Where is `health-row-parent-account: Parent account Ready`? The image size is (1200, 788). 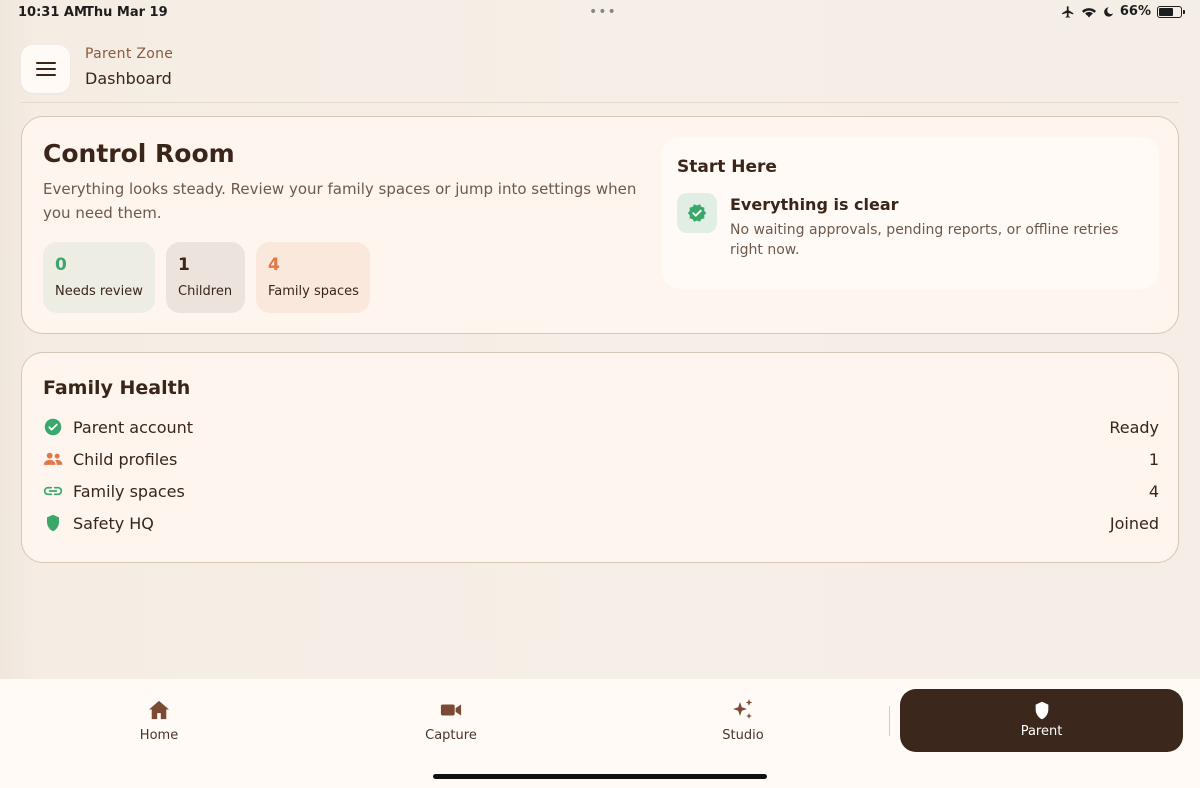
health-row-parent-account: Parent account Ready is located at coordinates (601, 427).